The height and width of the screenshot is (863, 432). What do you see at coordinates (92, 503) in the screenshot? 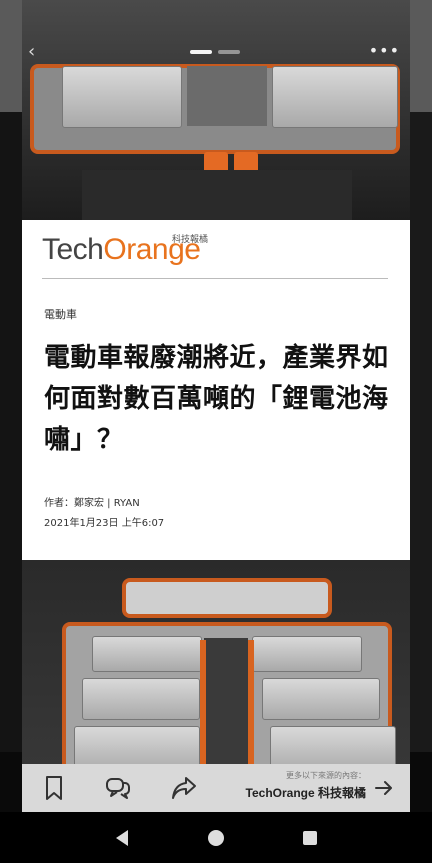
I see `byline: 作者：鄭家宏 | RYAN` at bounding box center [92, 503].